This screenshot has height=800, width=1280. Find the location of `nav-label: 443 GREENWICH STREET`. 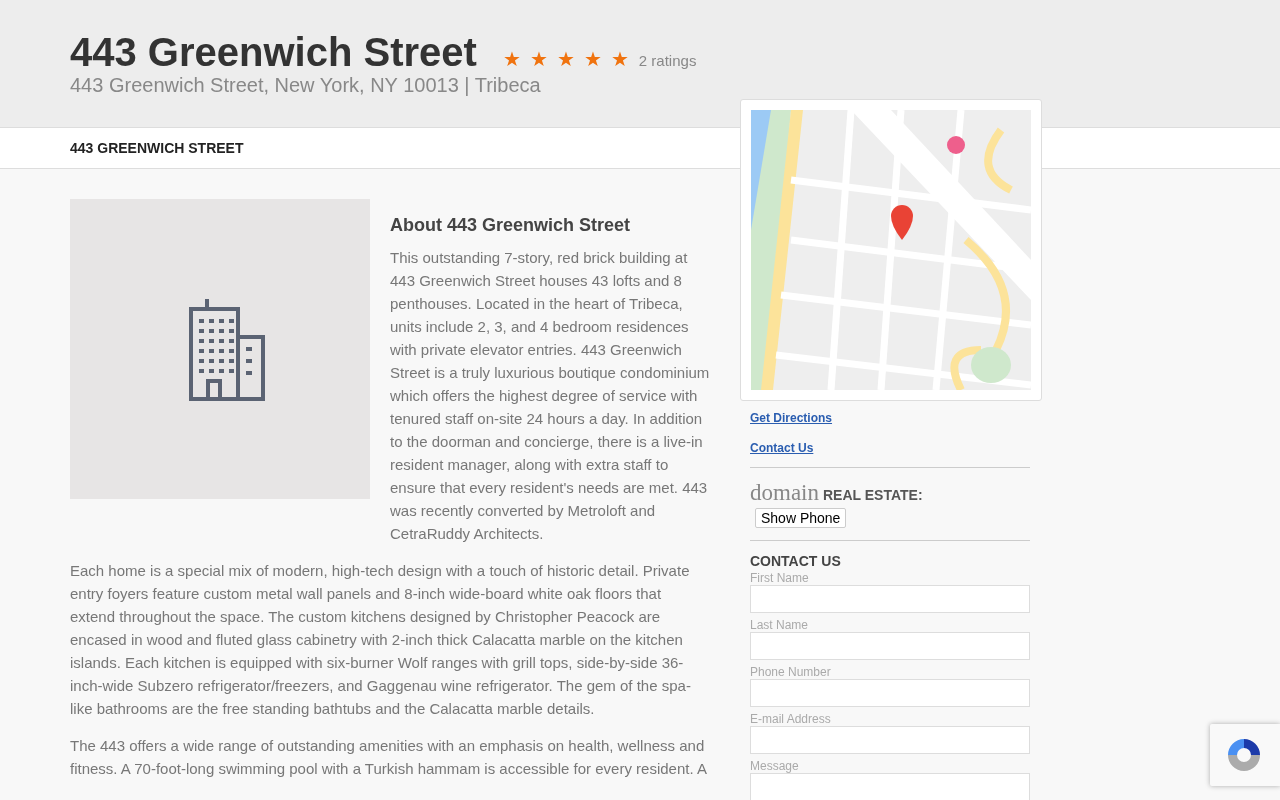

nav-label: 443 GREENWICH STREET is located at coordinates (157, 148).